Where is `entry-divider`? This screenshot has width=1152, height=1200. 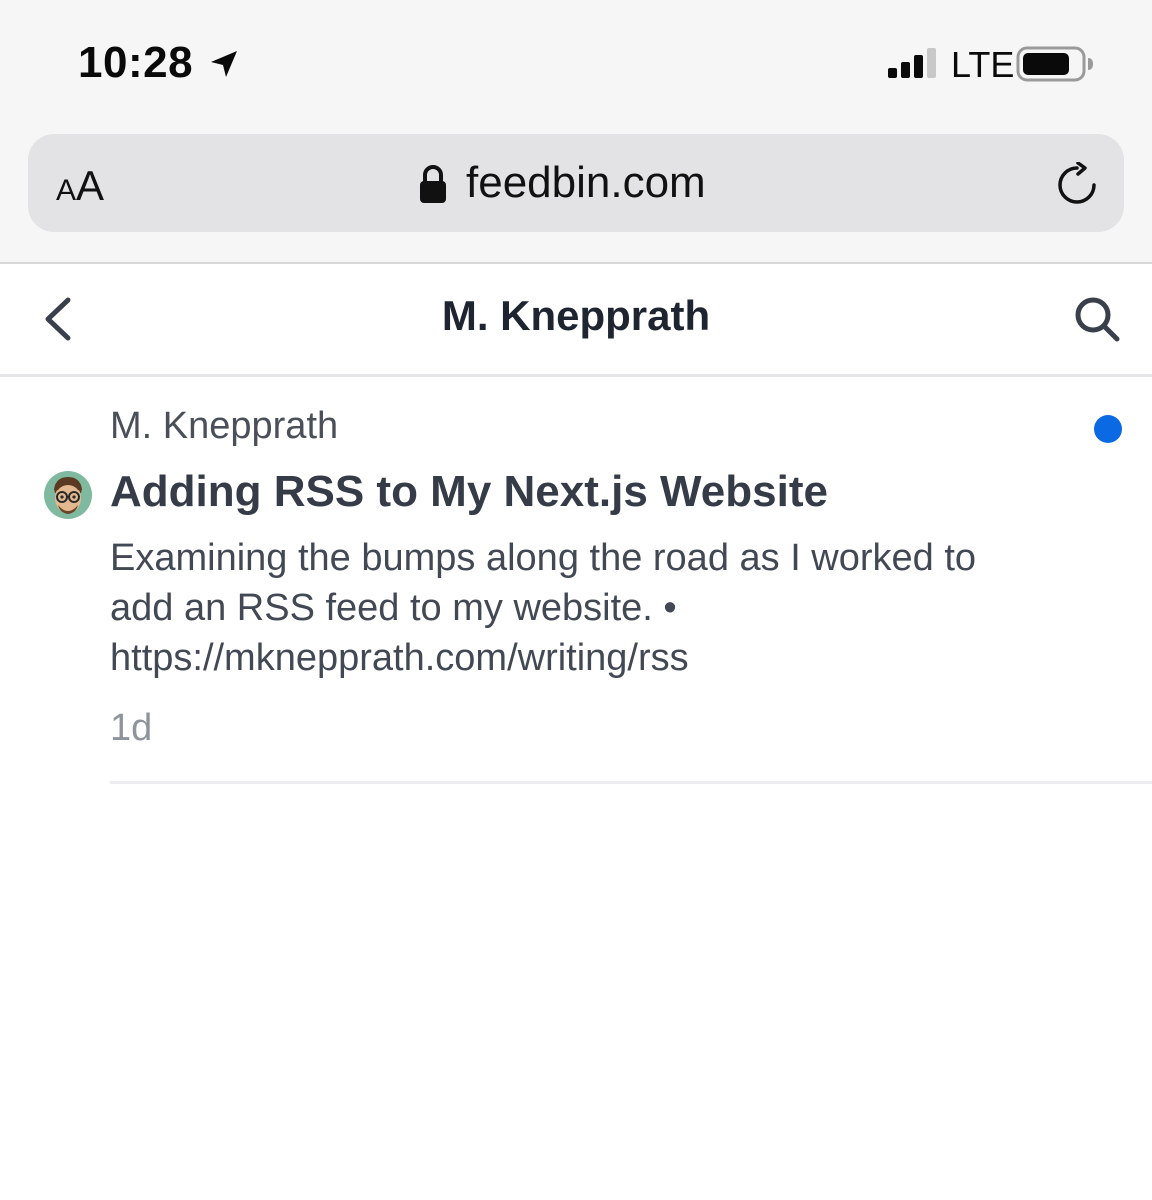 entry-divider is located at coordinates (631, 782).